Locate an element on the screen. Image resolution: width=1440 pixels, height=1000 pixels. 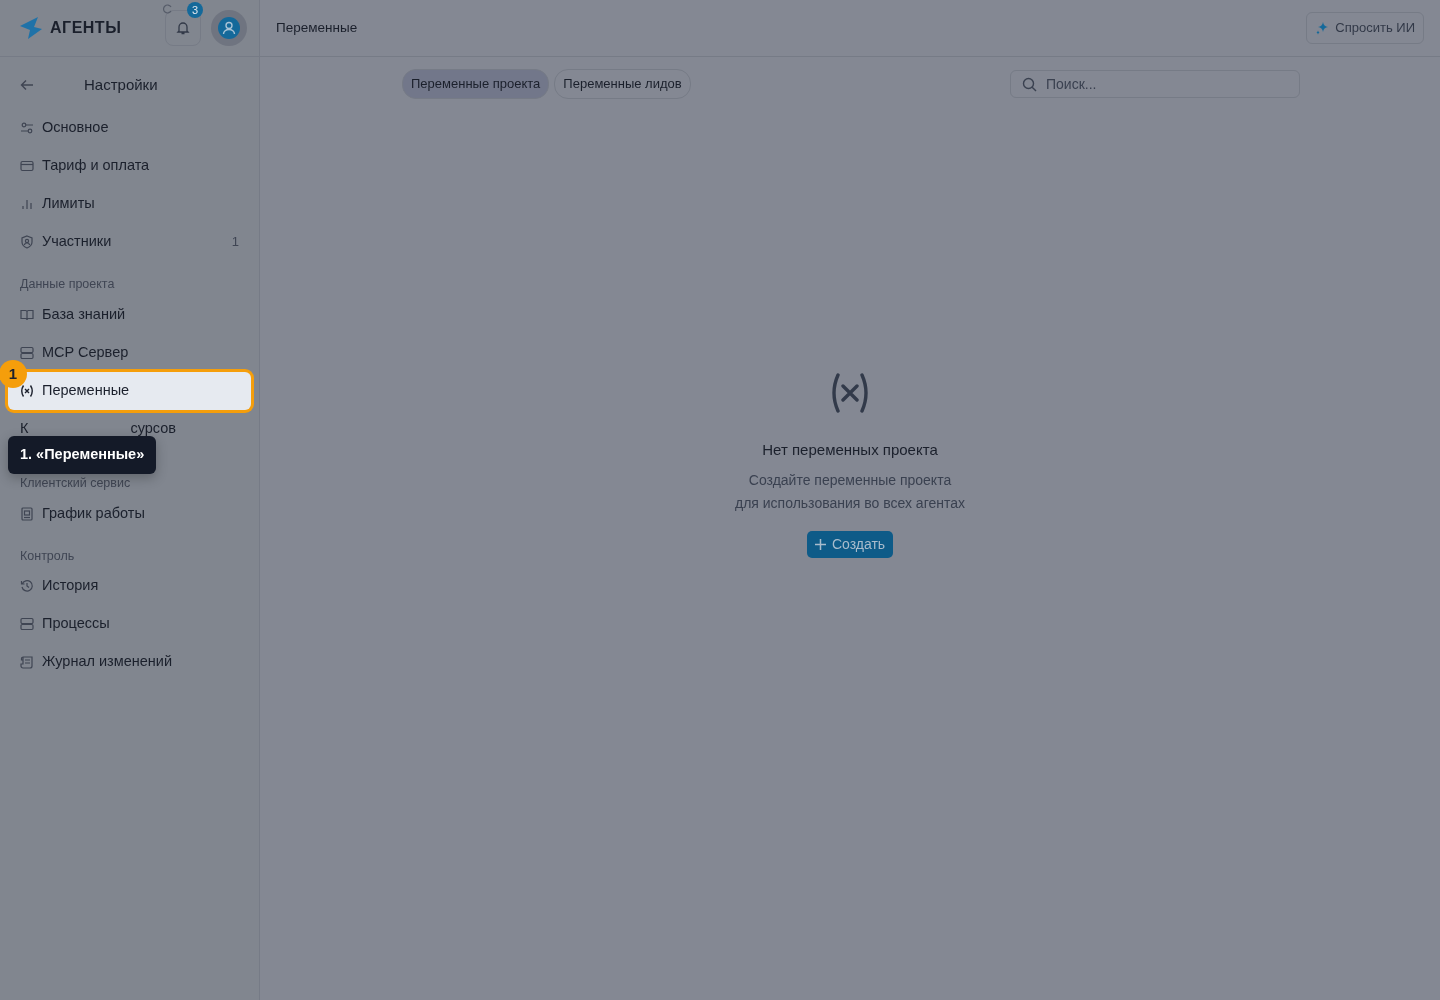
spinner-icon is located at coordinates (168, 9).